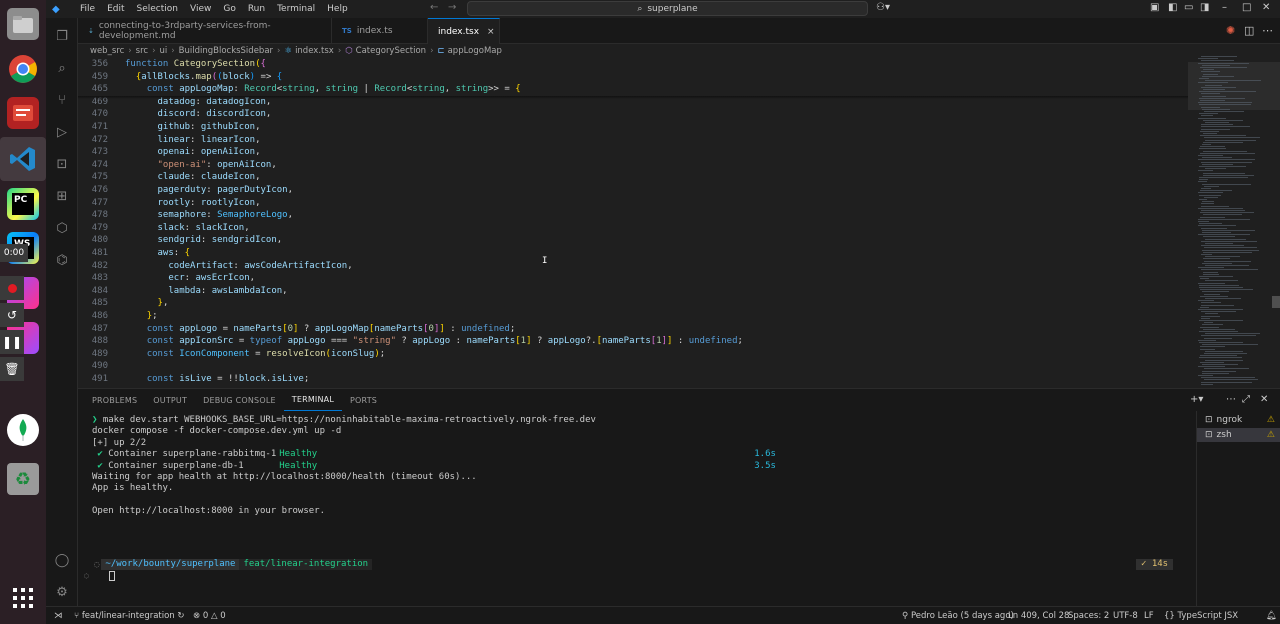  What do you see at coordinates (12, 369) in the screenshot?
I see `record-delete-icon: 🗑` at bounding box center [12, 369].